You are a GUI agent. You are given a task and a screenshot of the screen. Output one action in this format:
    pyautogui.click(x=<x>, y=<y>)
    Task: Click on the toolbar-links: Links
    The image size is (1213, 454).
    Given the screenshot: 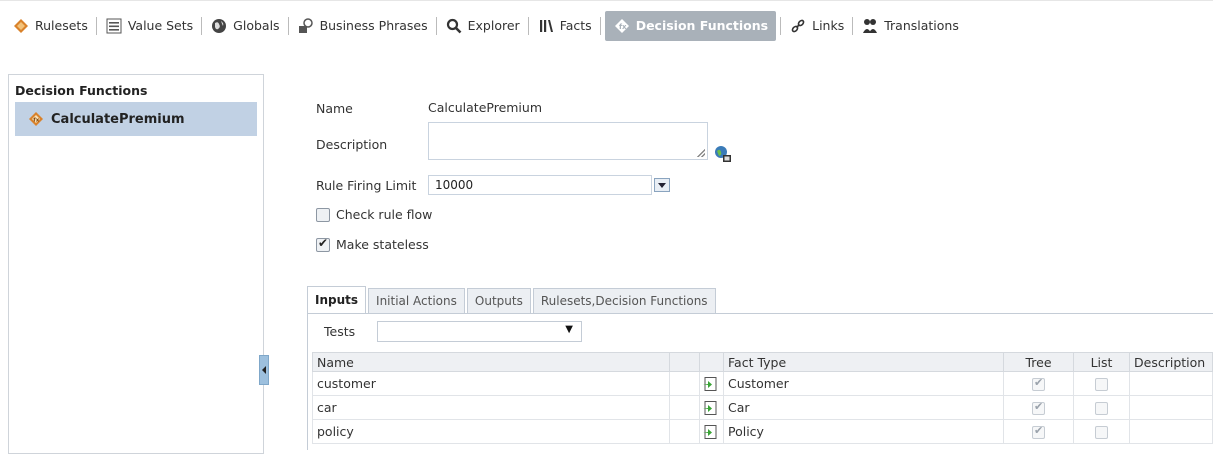 What is the action you would take?
    pyautogui.click(x=816, y=26)
    